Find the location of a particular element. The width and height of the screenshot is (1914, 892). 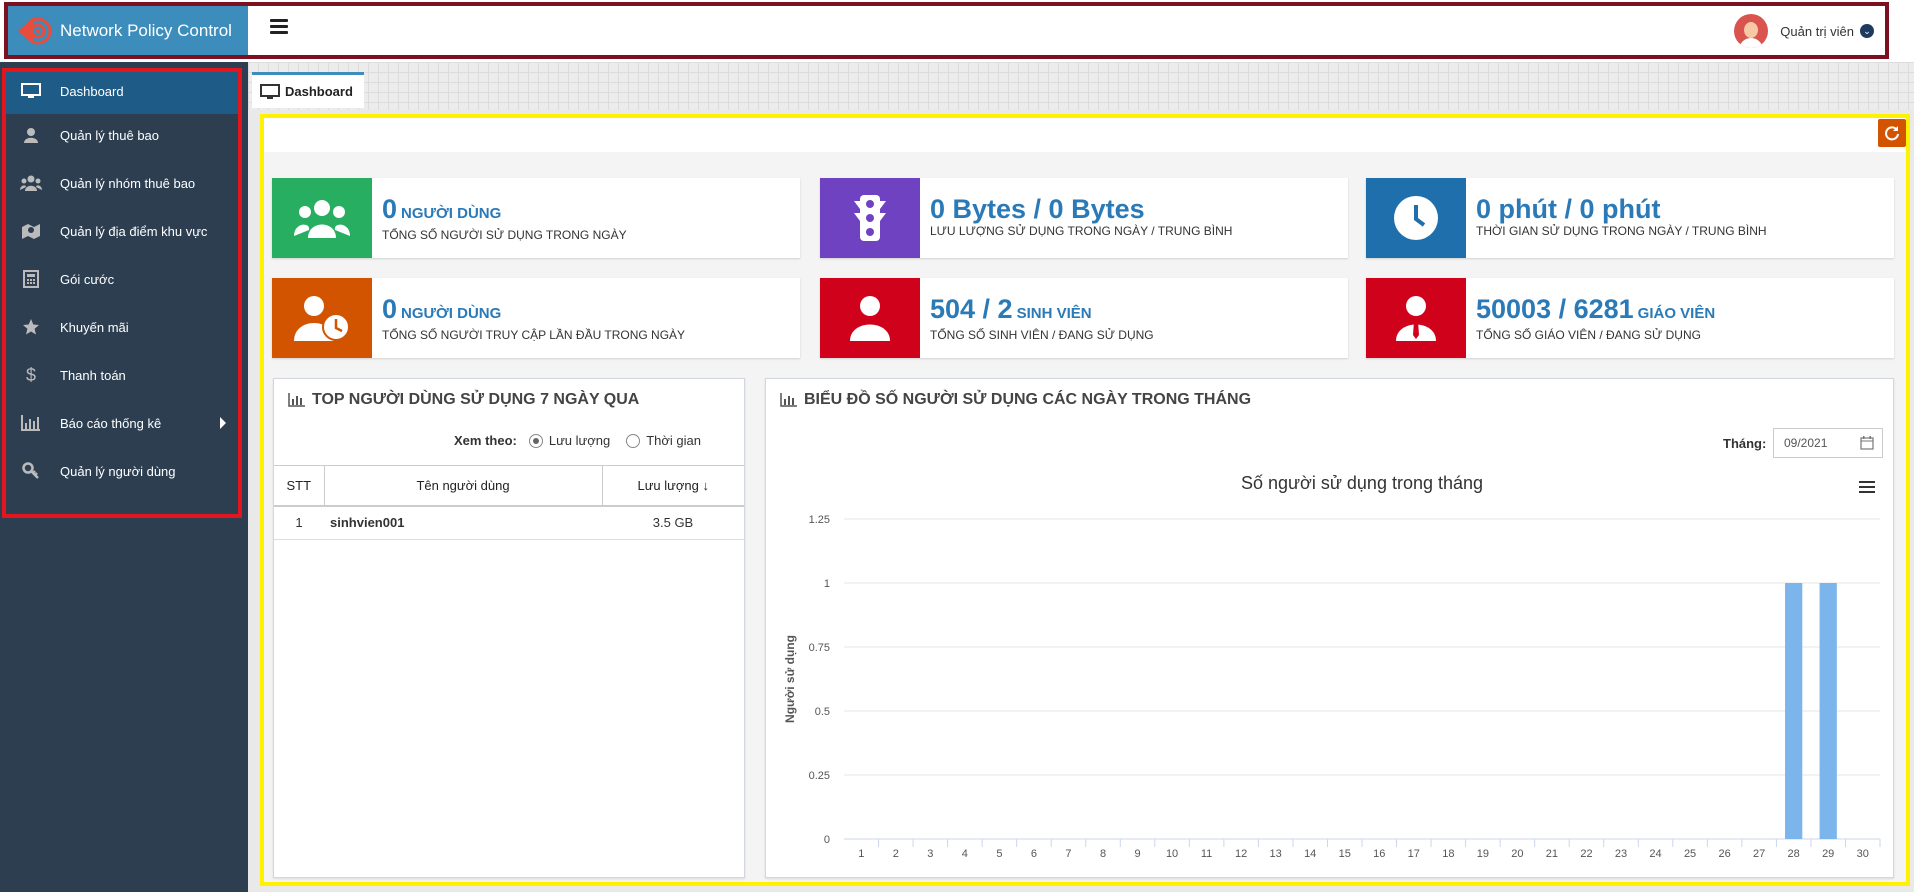

refresh-icon is located at coordinates (1892, 133).